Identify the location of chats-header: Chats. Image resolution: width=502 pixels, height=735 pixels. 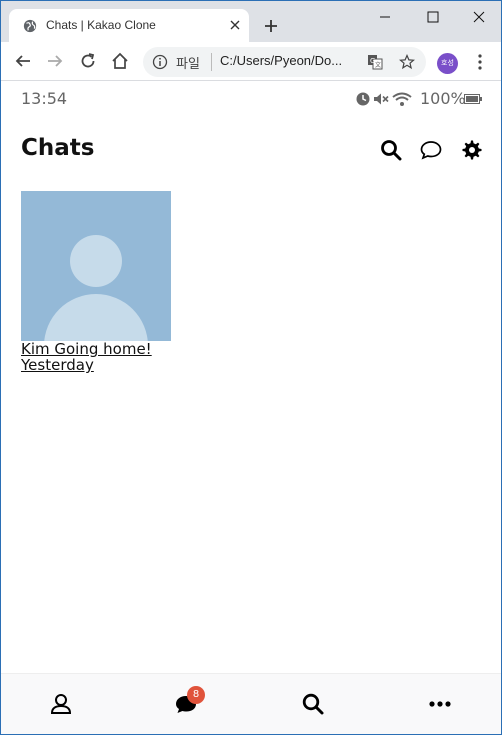
(251, 150).